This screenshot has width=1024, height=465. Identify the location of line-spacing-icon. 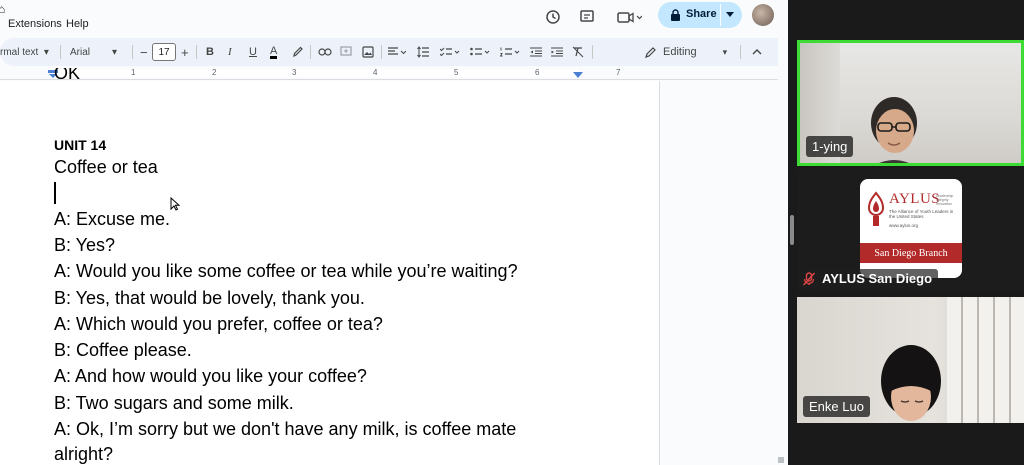
(423, 52).